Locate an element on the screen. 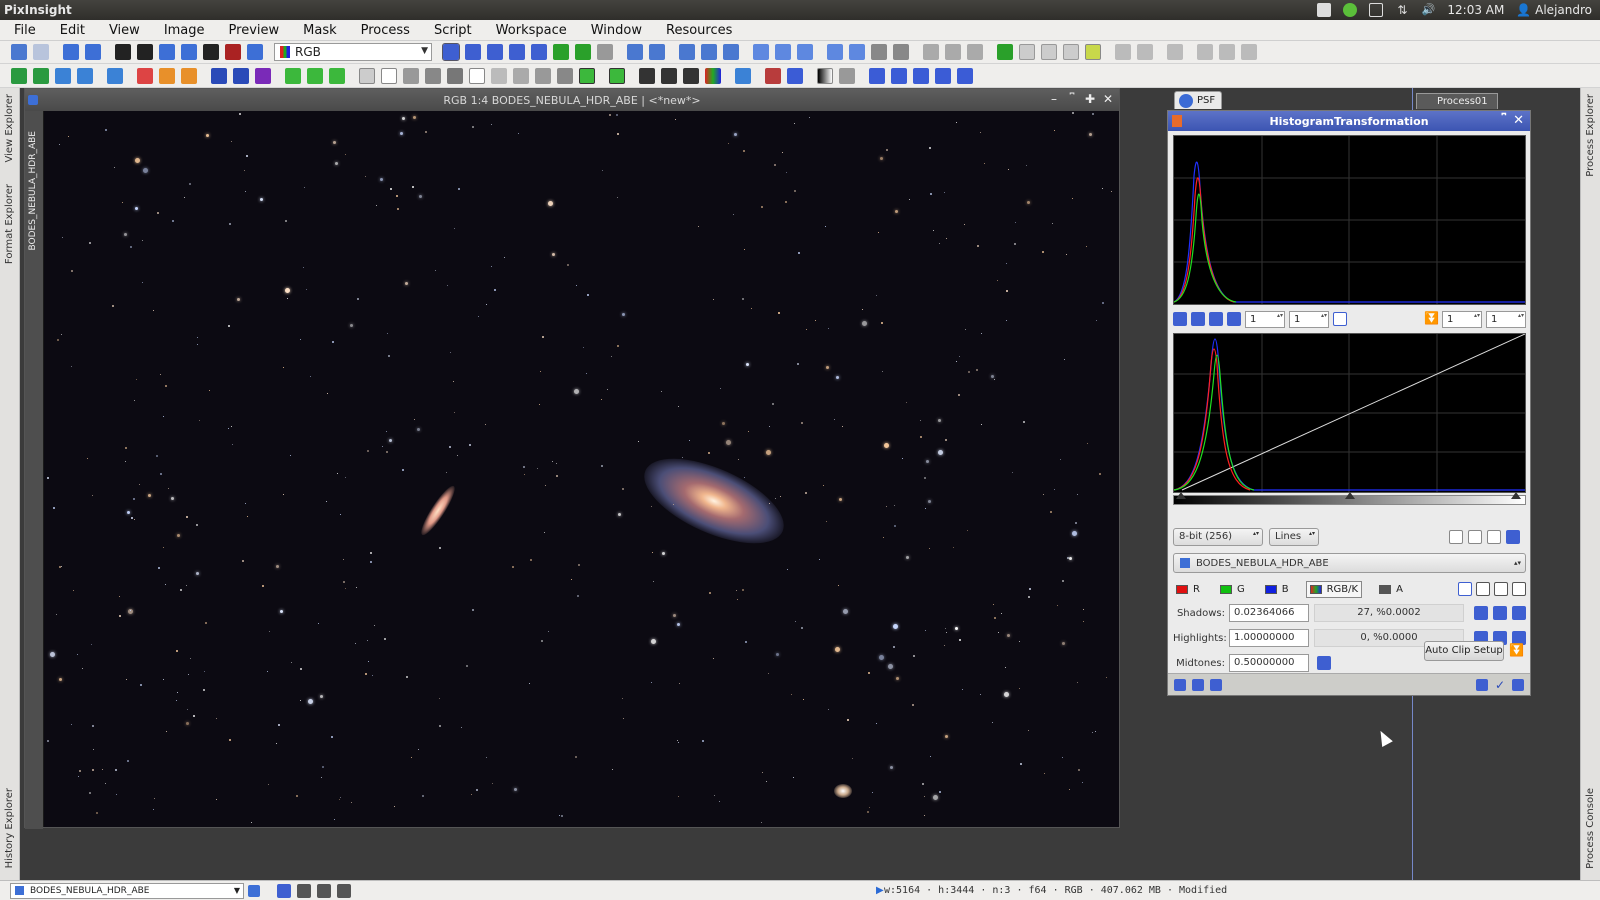  color-calibration-icon is located at coordinates (167, 75).